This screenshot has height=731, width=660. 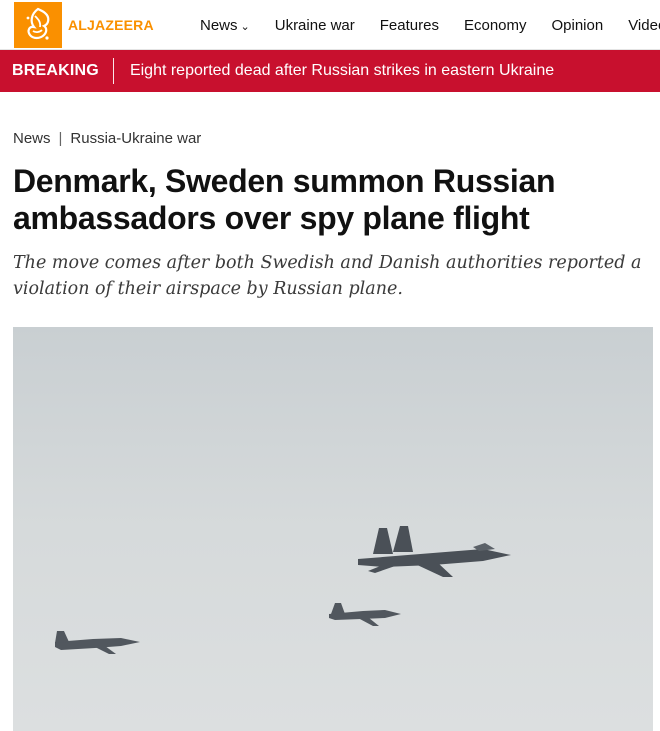 I want to click on nav-item-label: Video, so click(x=644, y=25).